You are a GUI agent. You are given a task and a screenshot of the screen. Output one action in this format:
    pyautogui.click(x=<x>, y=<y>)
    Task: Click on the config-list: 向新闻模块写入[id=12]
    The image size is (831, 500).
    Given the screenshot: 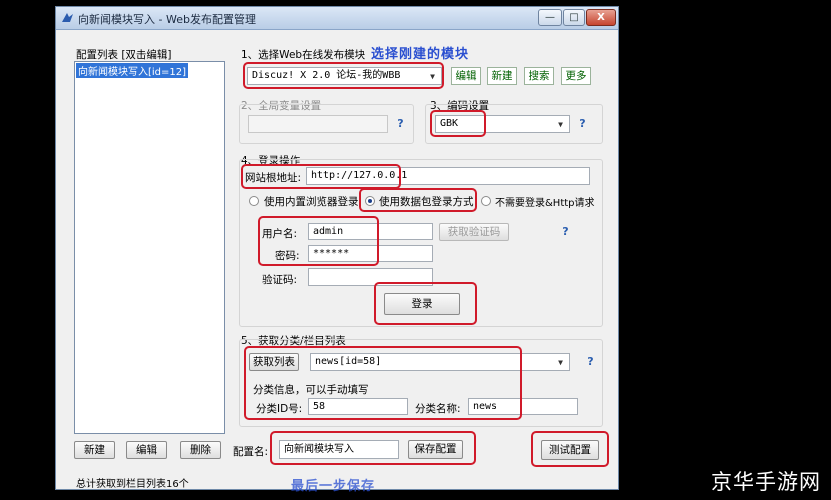 What is the action you would take?
    pyautogui.click(x=149, y=247)
    